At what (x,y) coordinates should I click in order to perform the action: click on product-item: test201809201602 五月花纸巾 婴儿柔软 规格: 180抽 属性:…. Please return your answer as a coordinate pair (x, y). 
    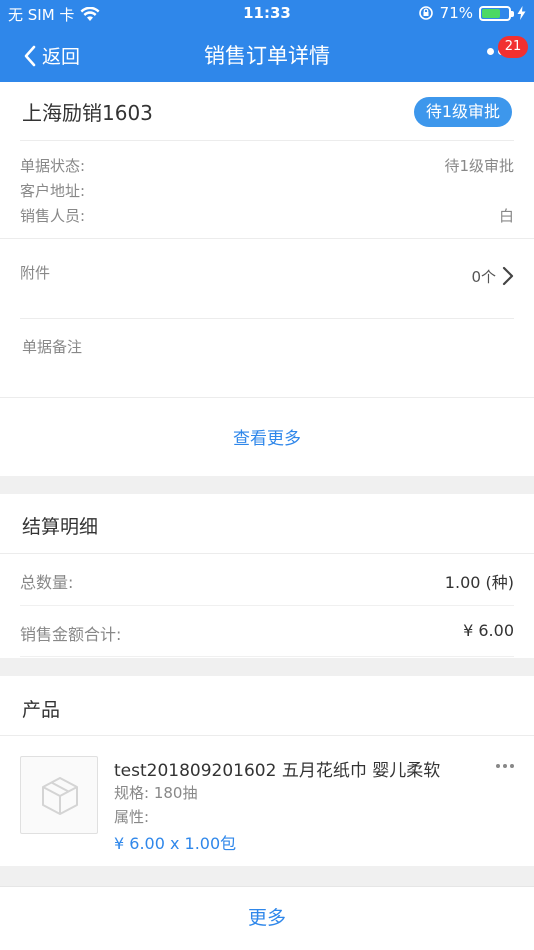
    Looking at the image, I should click on (267, 801).